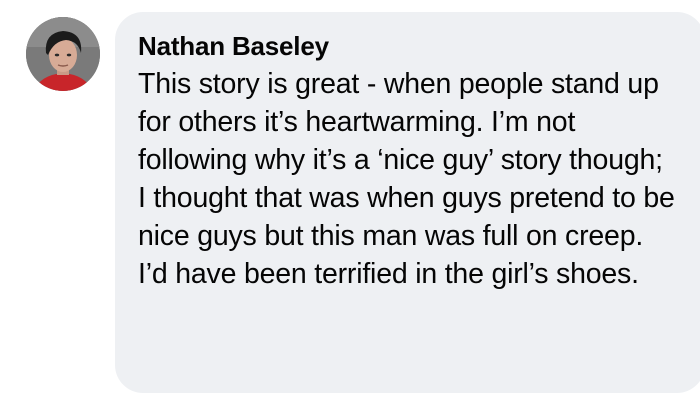  What do you see at coordinates (411, 46) in the screenshot?
I see `comment-author: Nathan Baseley` at bounding box center [411, 46].